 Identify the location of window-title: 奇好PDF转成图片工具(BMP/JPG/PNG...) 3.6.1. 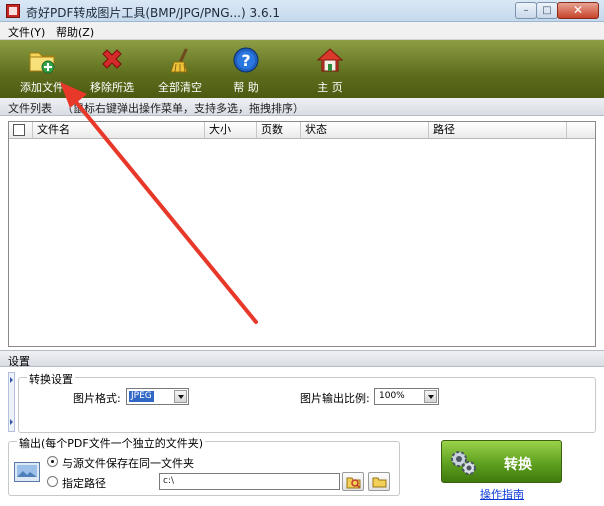
(153, 13).